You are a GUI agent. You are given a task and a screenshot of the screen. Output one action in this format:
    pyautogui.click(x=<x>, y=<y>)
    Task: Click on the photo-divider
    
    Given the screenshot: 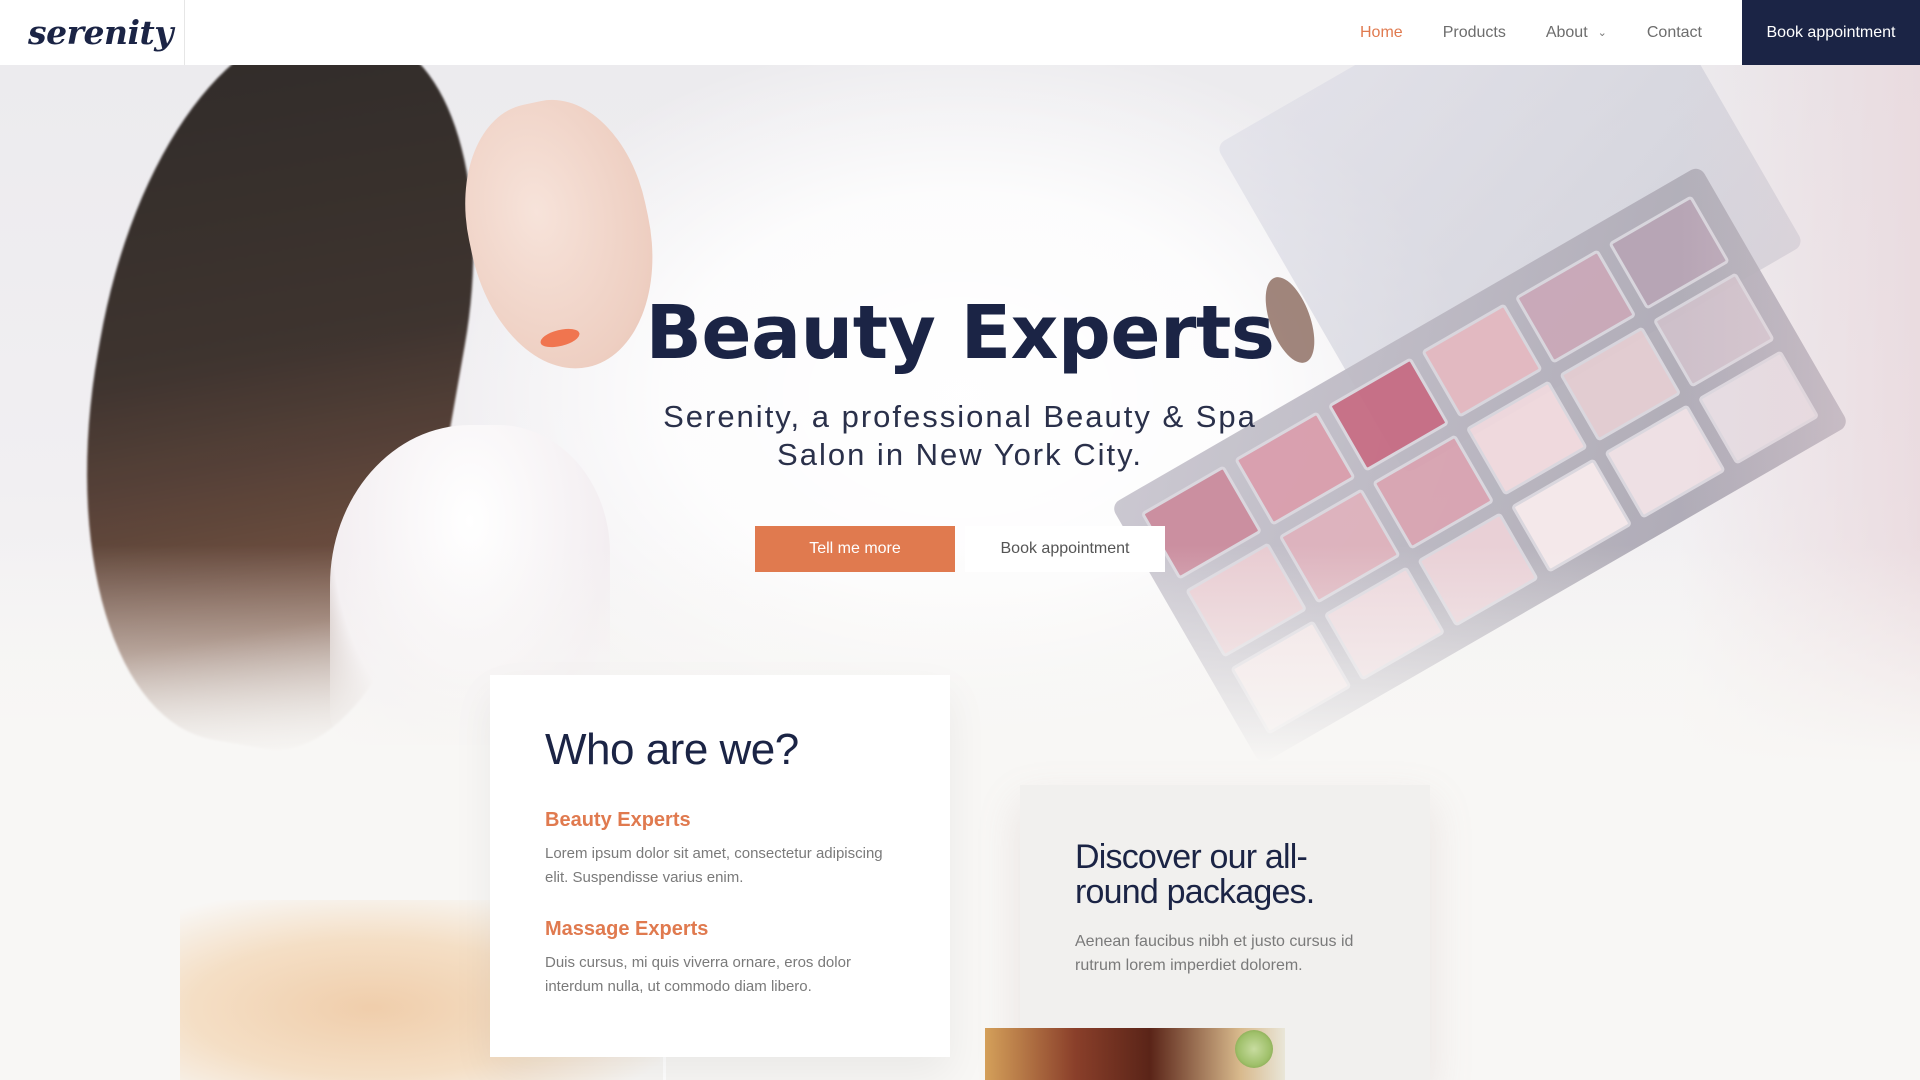 What is the action you would take?
    pyautogui.click(x=664, y=1067)
    